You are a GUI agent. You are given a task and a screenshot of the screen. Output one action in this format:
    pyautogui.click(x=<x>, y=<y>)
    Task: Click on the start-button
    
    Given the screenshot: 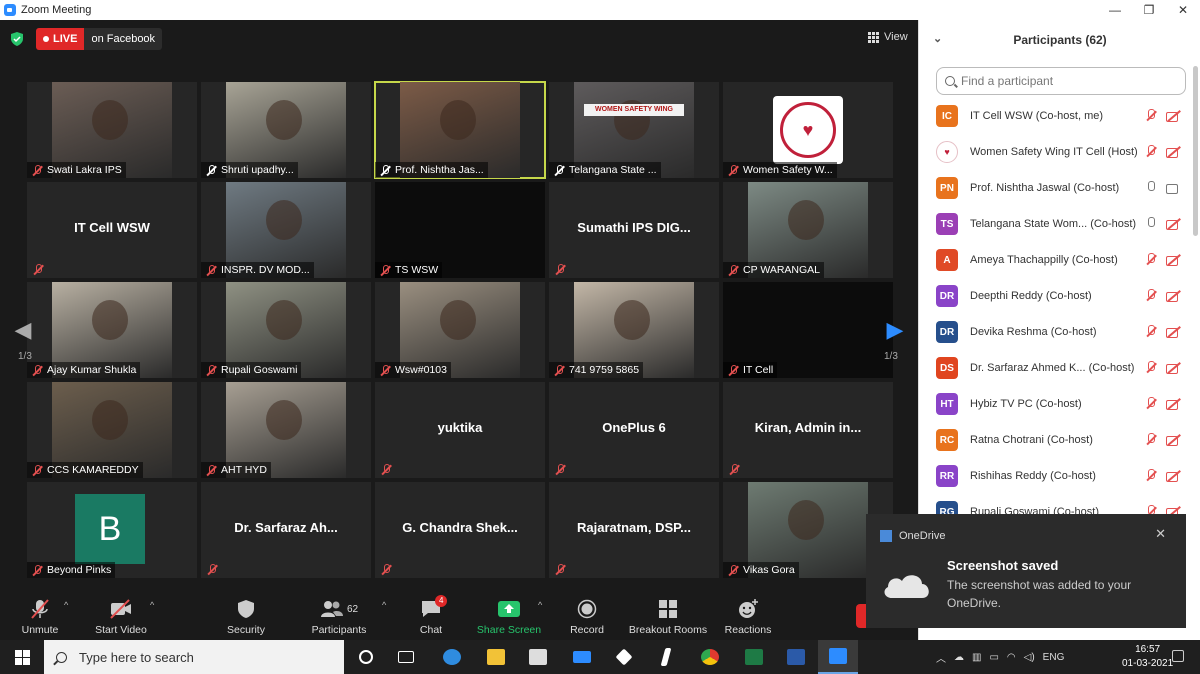 What is the action you would take?
    pyautogui.click(x=22, y=657)
    